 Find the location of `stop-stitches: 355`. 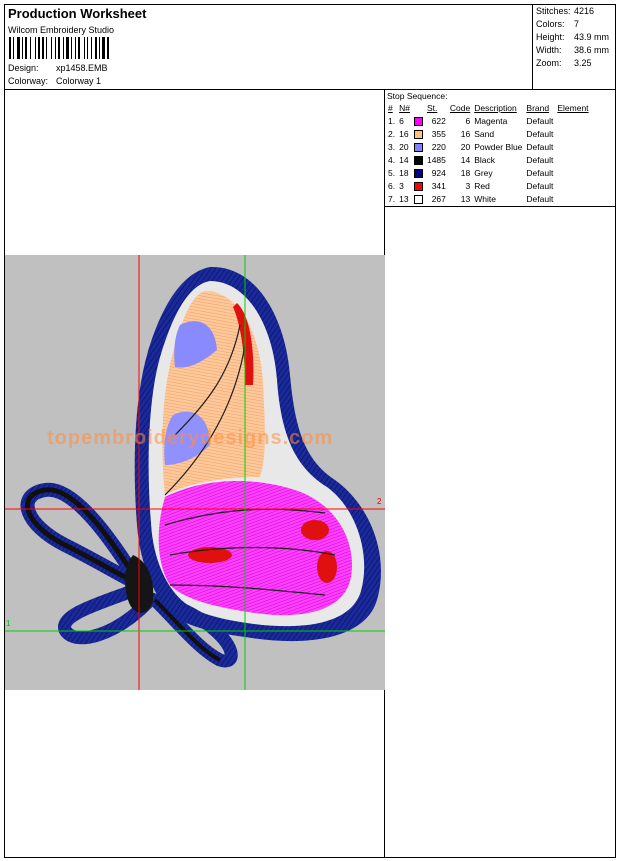

stop-stitches: 355 is located at coordinates (438, 133).